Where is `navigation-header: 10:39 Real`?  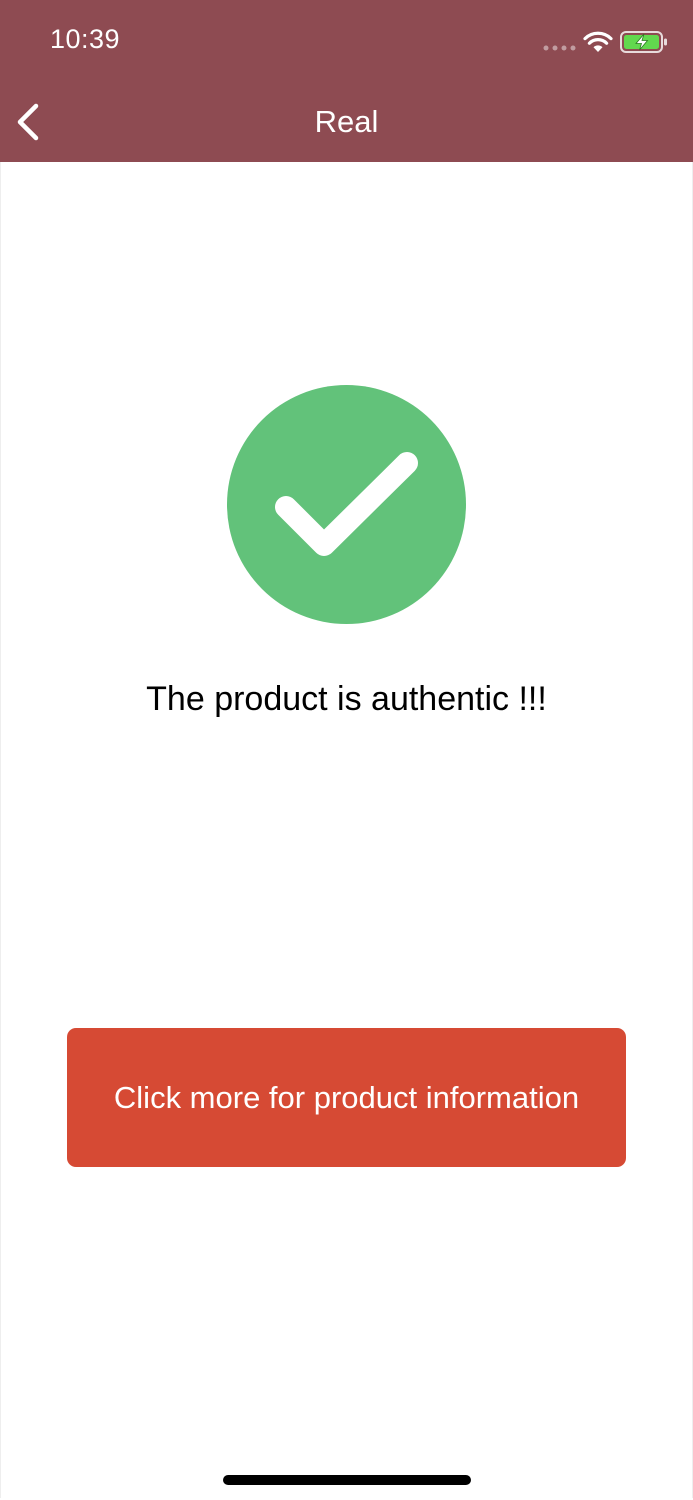 navigation-header: 10:39 Real is located at coordinates (346, 81).